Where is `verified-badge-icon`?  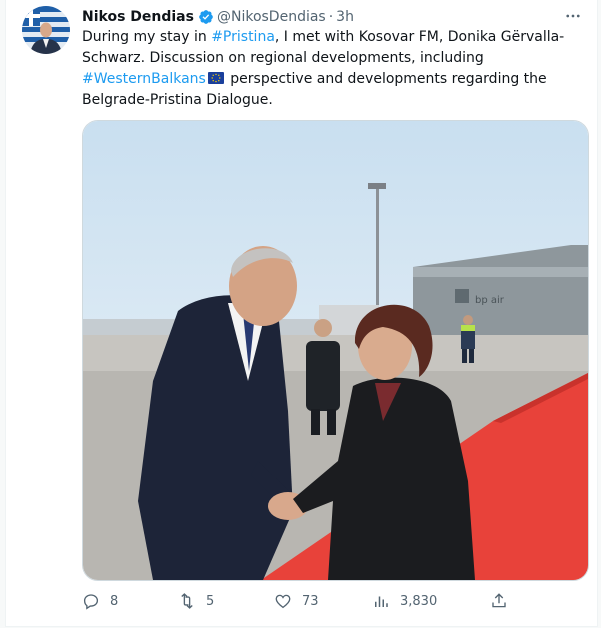
verified-badge-icon is located at coordinates (206, 17).